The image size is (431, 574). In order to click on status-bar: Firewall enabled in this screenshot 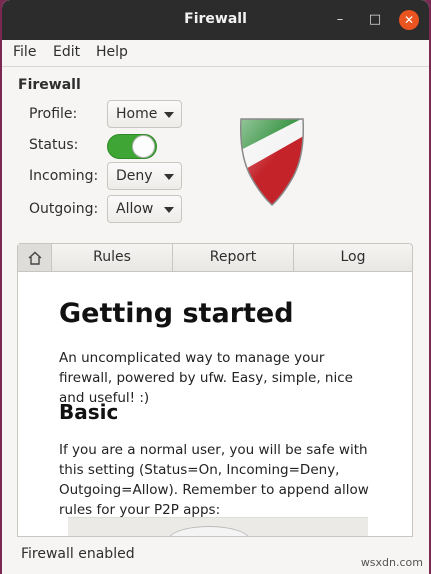, I will do `click(78, 554)`.